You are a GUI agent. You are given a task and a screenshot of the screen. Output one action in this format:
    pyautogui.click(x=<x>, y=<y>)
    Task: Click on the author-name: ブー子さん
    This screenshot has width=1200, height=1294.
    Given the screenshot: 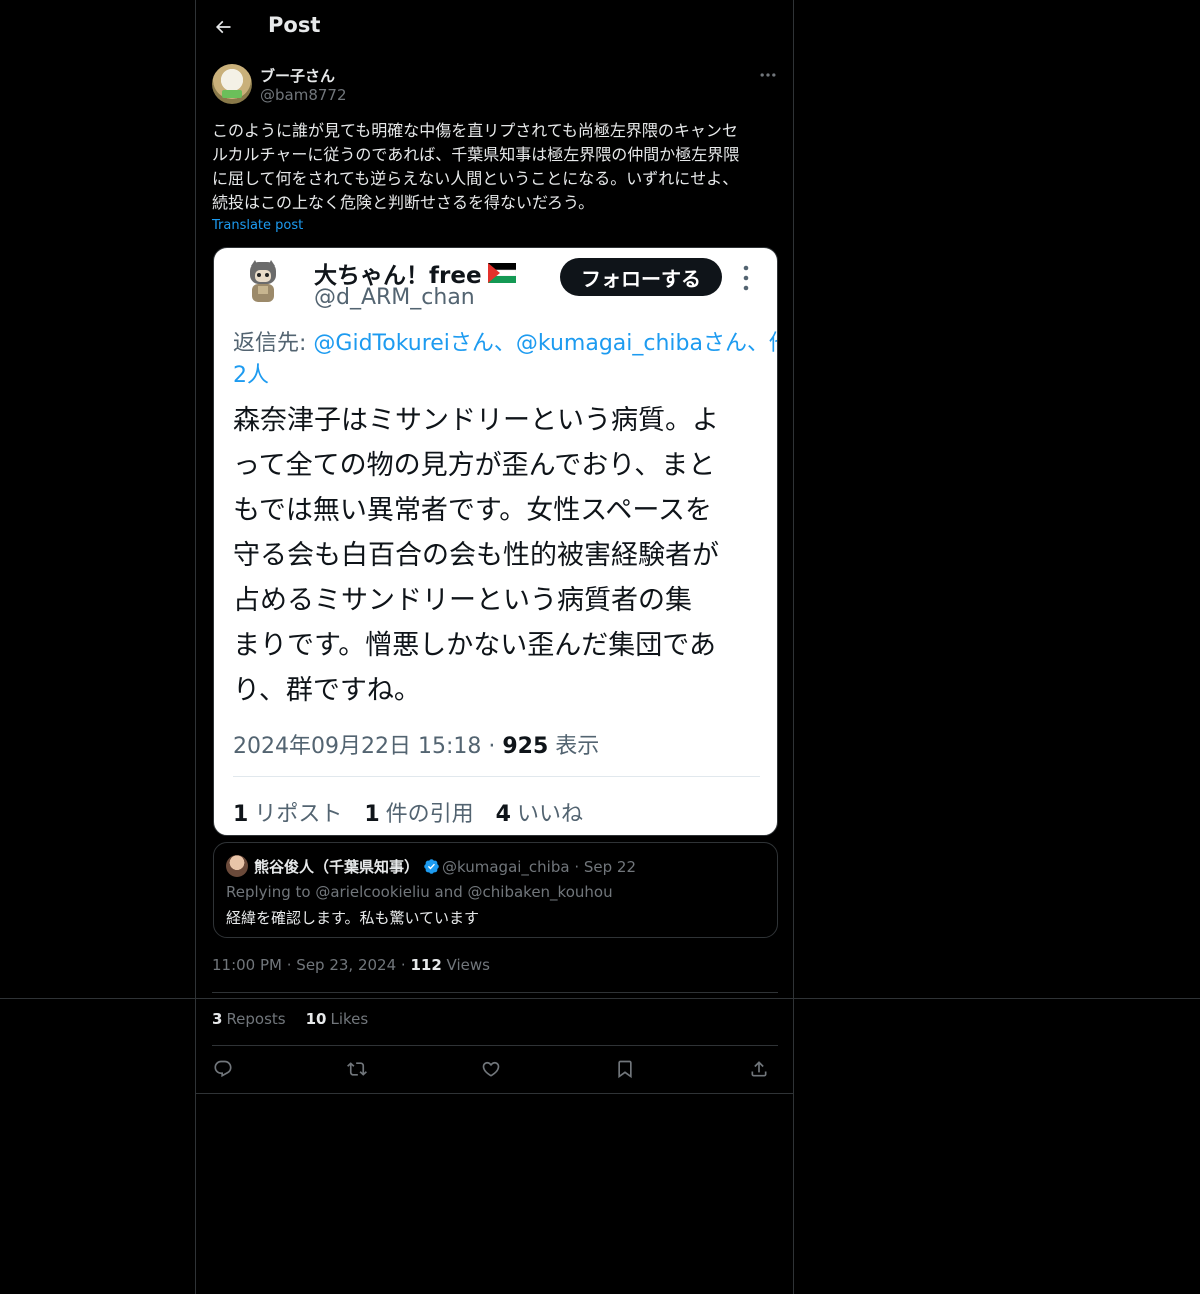 What is the action you would take?
    pyautogui.click(x=297, y=75)
    